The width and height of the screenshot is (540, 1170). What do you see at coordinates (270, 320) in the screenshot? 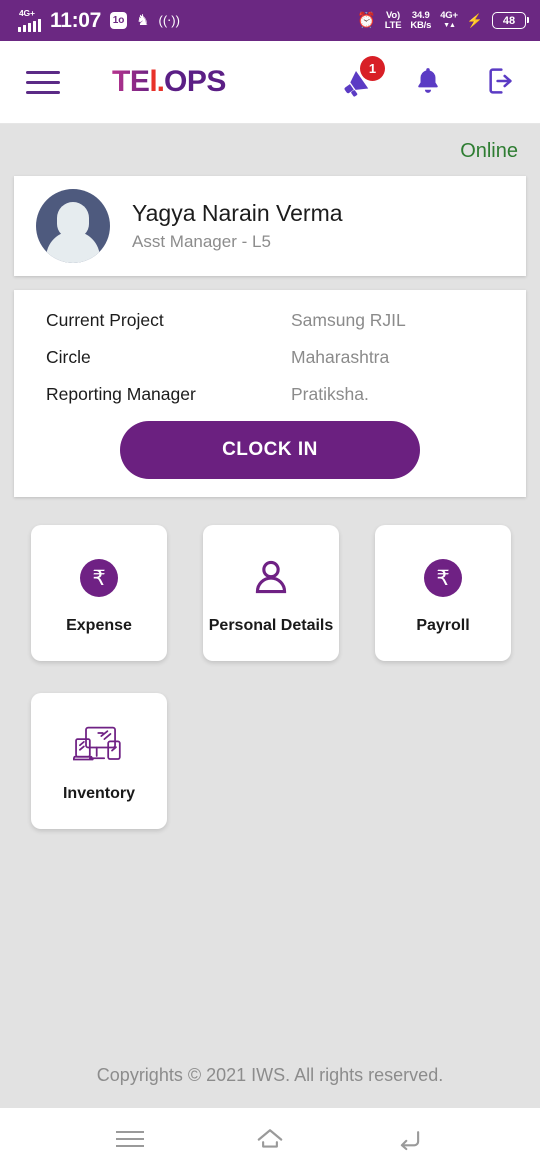
I see `info-row-current-project: Current Project Samsung RJIL` at bounding box center [270, 320].